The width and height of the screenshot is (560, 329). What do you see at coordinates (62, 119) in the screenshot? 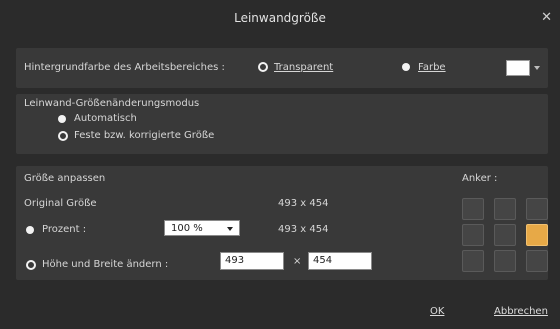
I see `automatic-radio` at bounding box center [62, 119].